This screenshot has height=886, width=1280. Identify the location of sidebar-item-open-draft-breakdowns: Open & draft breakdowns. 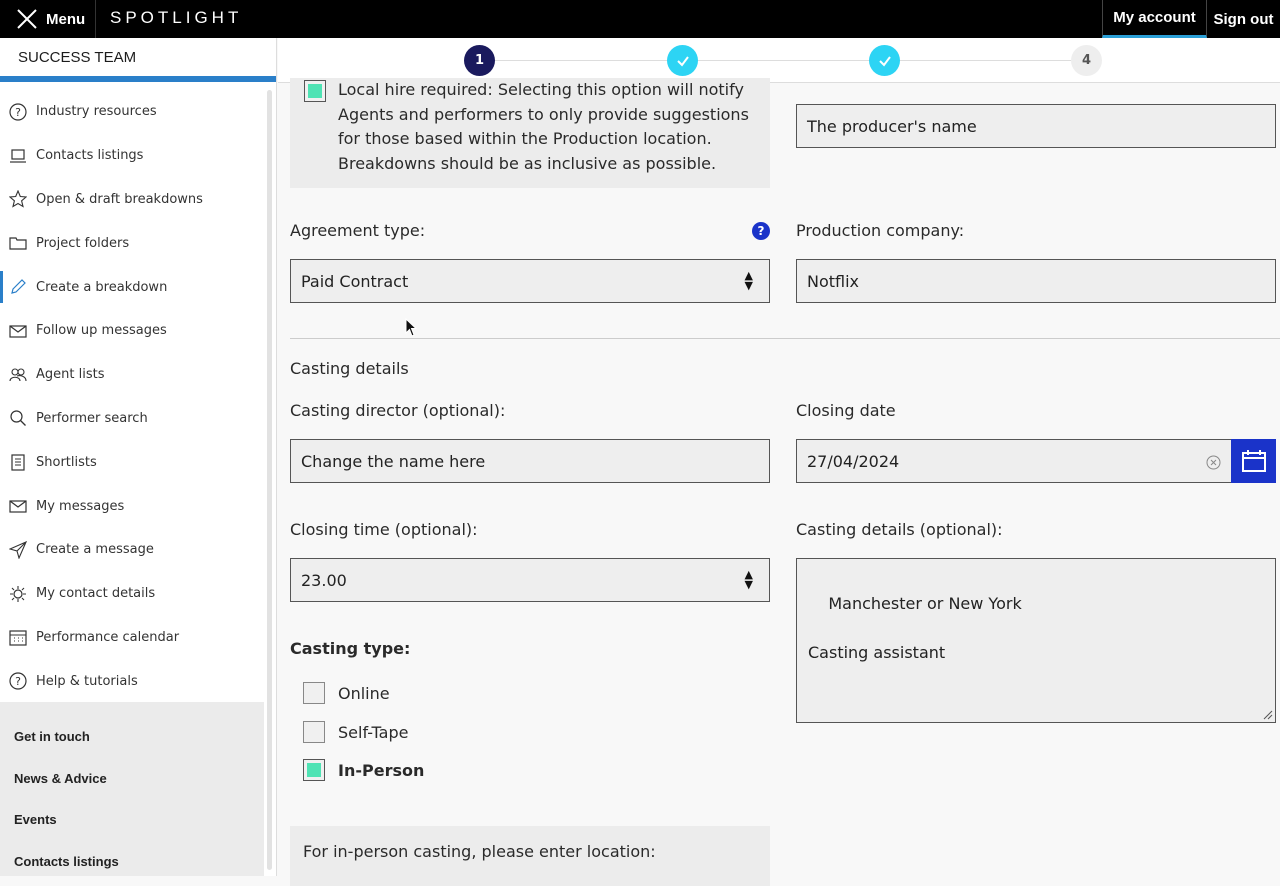
(132, 200).